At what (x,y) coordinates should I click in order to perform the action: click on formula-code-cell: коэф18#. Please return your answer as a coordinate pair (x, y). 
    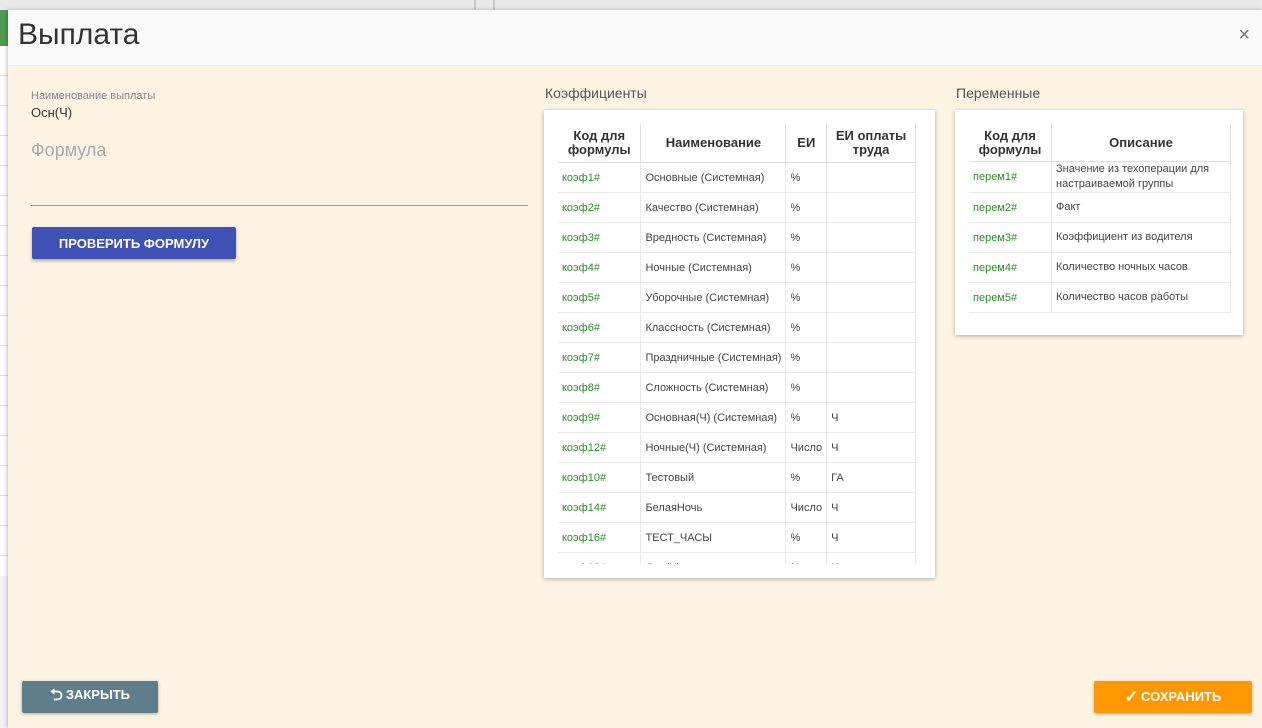
    Looking at the image, I should click on (600, 558).